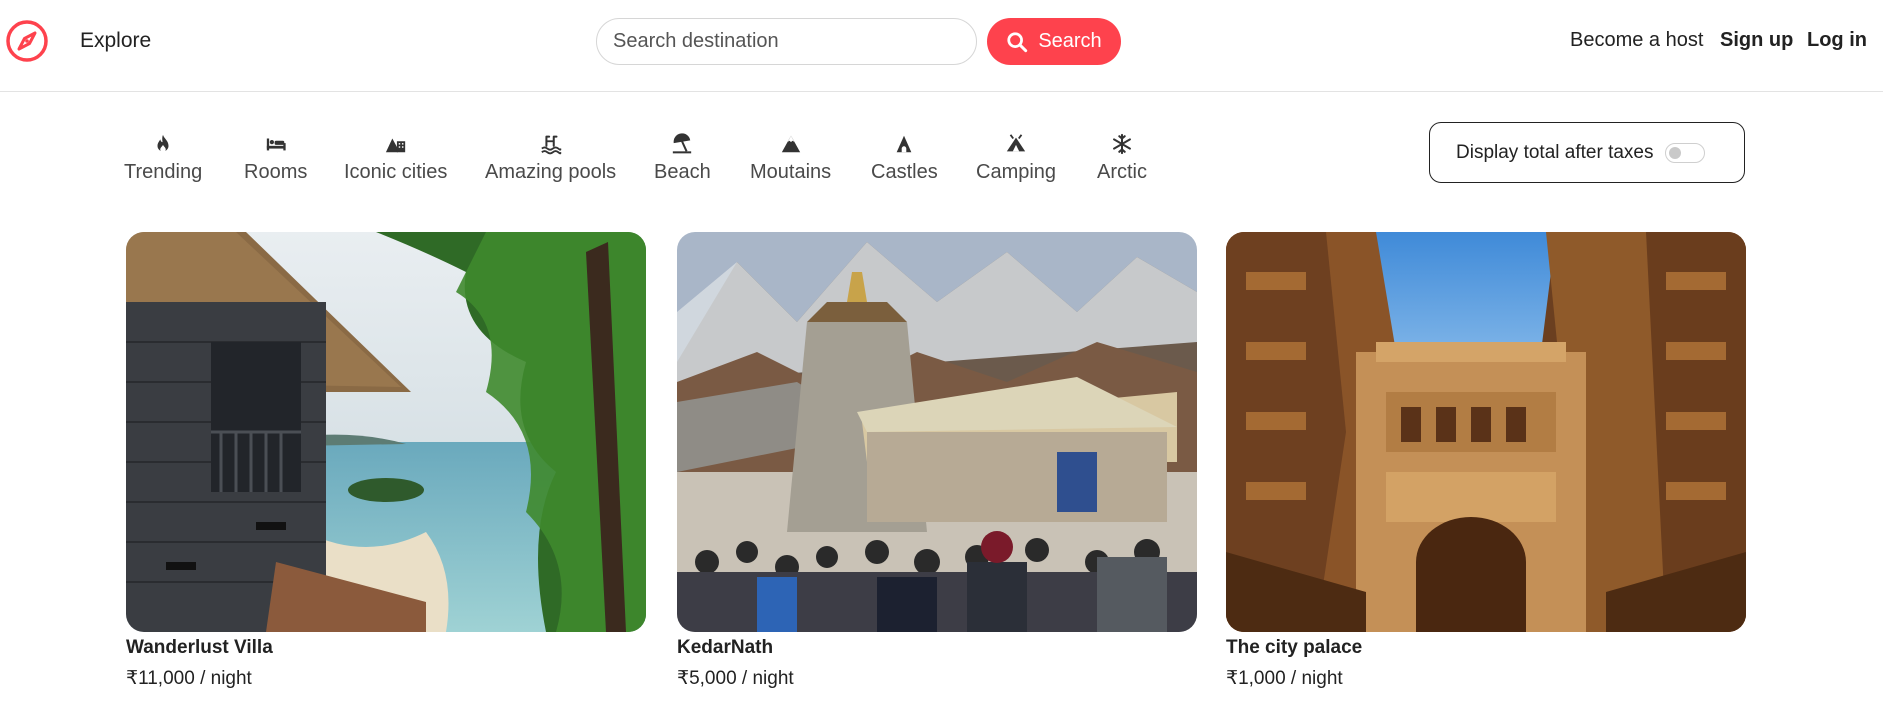 Image resolution: width=1883 pixels, height=711 pixels. Describe the element at coordinates (395, 158) in the screenshot. I see `filter-iconic-cities: Iconic cities` at that location.